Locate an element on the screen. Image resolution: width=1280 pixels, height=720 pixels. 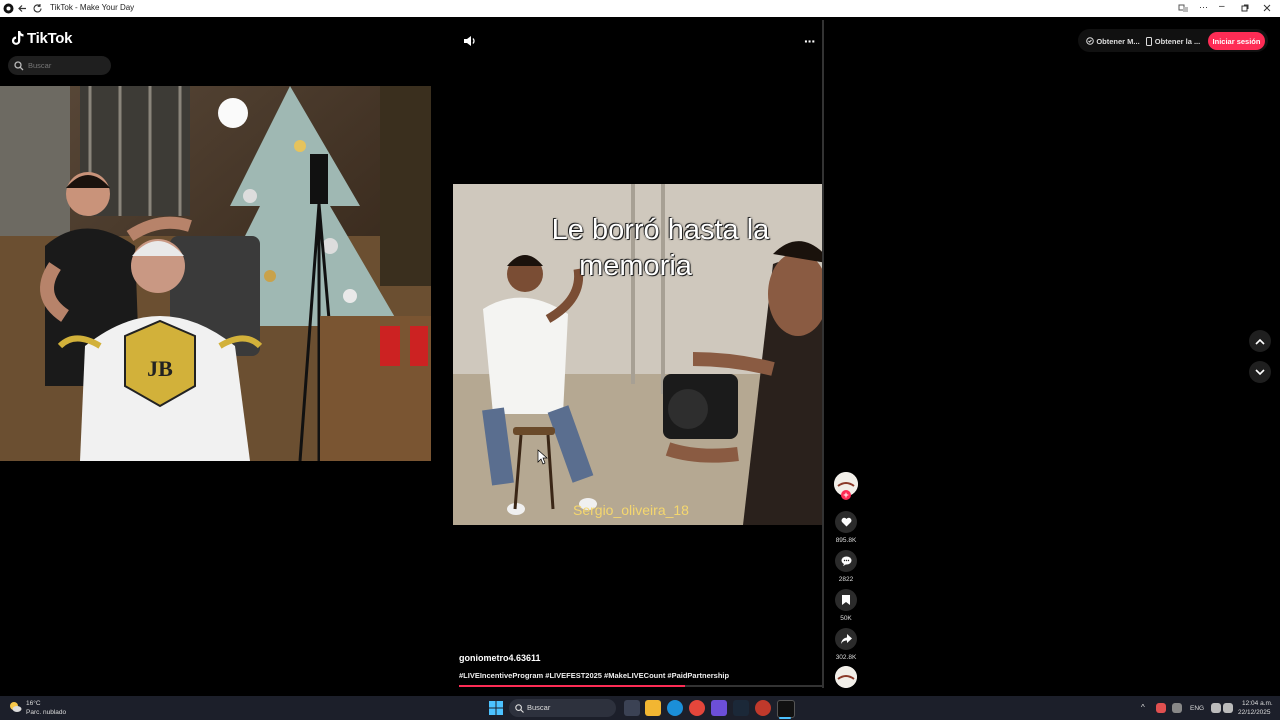
phone-icon is located at coordinates (1148, 41).